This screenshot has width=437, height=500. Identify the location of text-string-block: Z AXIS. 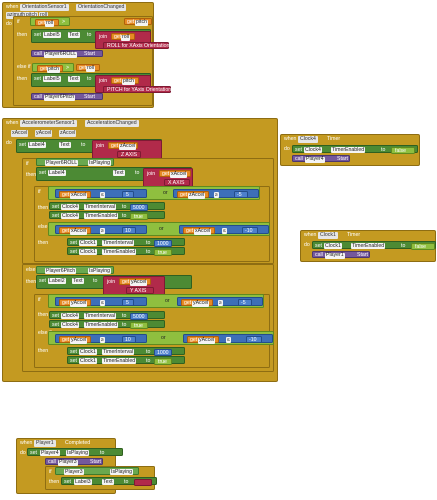
(129, 154).